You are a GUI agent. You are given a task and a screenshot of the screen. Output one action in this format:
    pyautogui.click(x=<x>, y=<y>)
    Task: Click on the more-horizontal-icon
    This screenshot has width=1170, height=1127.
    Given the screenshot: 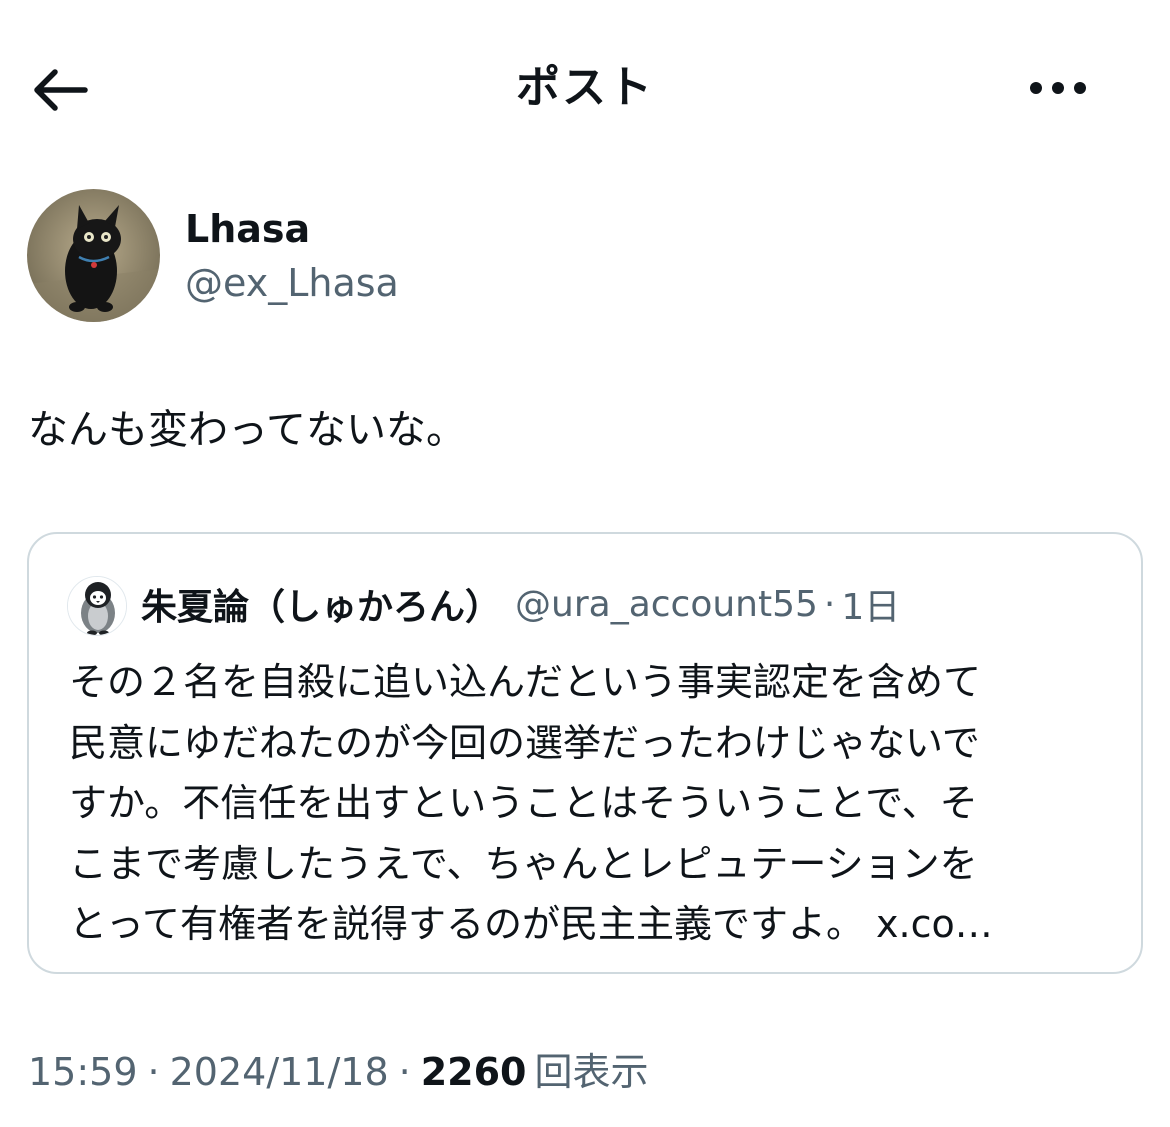 What is the action you would take?
    pyautogui.click(x=1058, y=88)
    